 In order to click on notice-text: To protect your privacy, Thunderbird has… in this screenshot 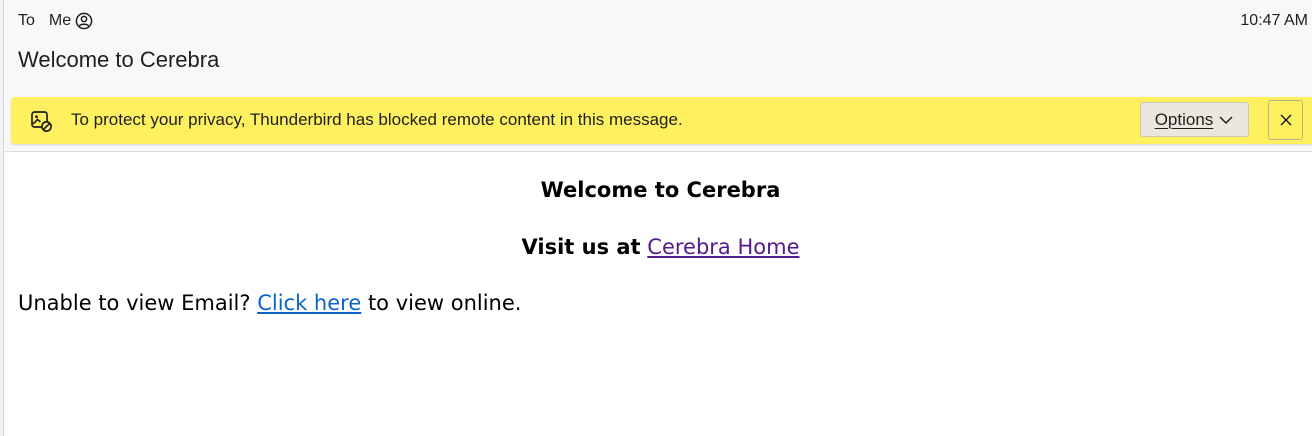, I will do `click(377, 119)`.